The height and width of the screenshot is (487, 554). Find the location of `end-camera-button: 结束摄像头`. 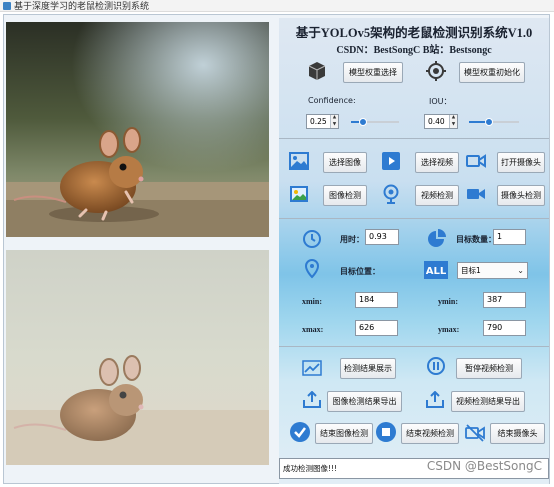

end-camera-button: 结束摄像头 is located at coordinates (517, 433).